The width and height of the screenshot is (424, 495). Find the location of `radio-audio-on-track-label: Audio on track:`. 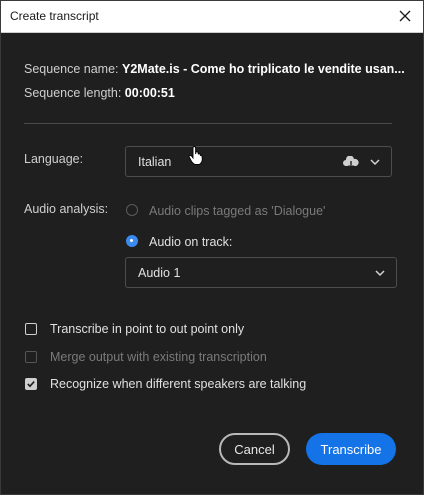

radio-audio-on-track-label: Audio on track: is located at coordinates (191, 242).